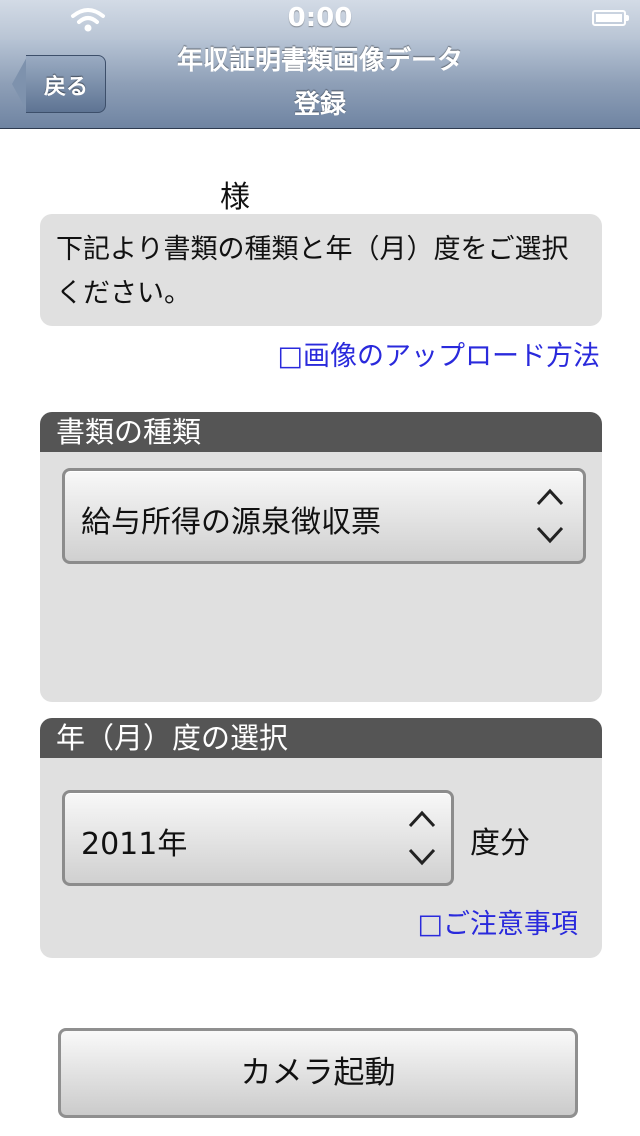 Image resolution: width=640 pixels, height=1136 pixels. I want to click on camera-launch-button: カメラ起動, so click(318, 1073).